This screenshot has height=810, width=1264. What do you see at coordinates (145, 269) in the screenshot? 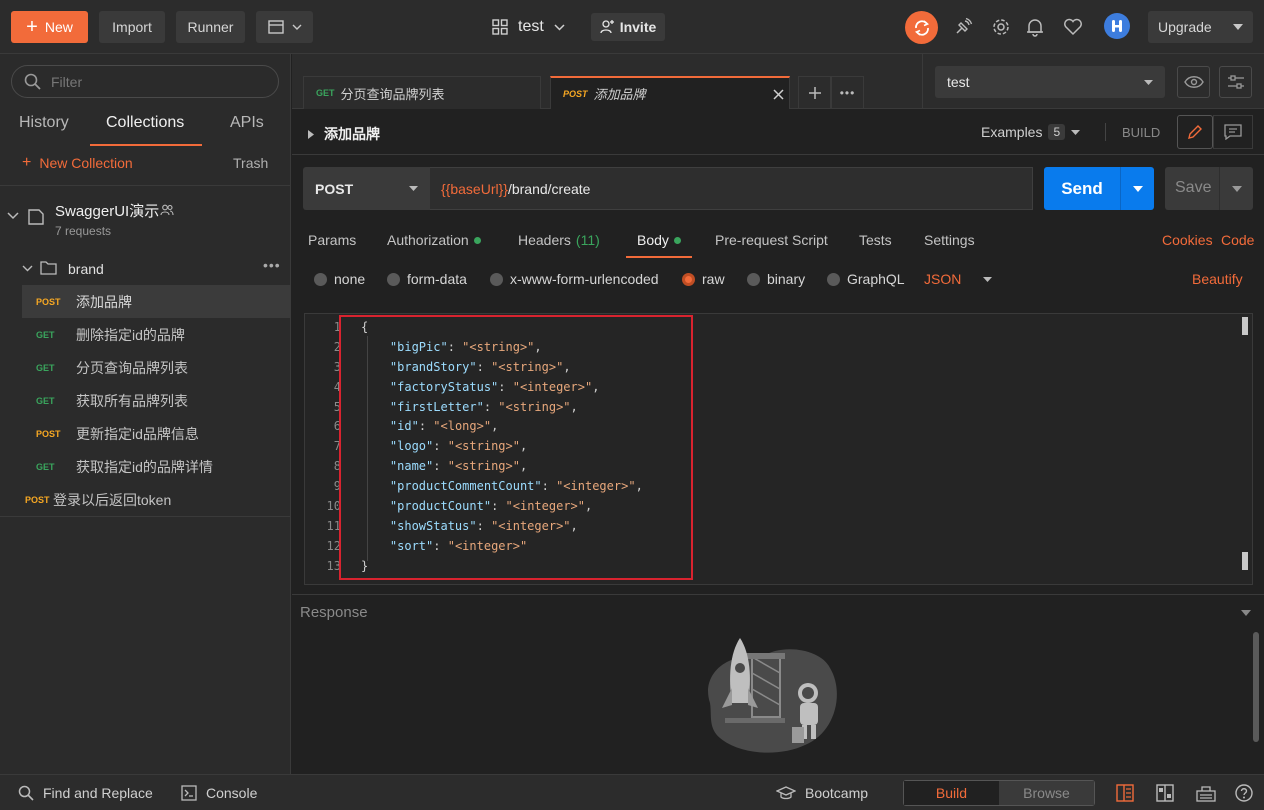
I see `folder-brand: brand •••` at bounding box center [145, 269].